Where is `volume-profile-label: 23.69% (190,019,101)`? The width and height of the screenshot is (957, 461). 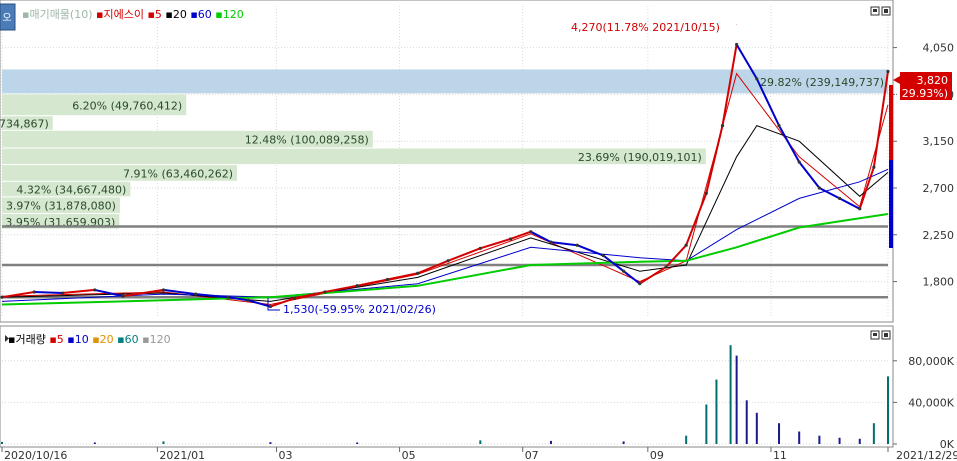
volume-profile-label: 23.69% (190,019,101) is located at coordinates (640, 157).